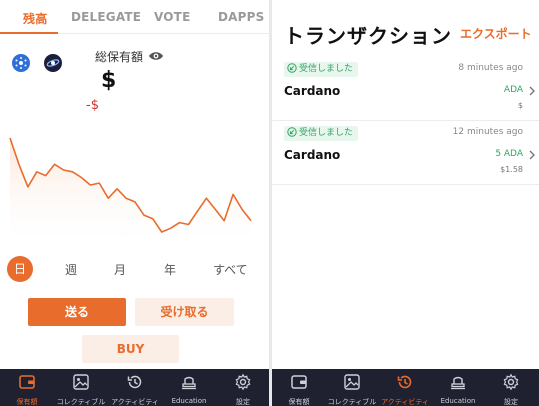  What do you see at coordinates (511, 169) in the screenshot?
I see `transaction-fiat-value: $1.58` at bounding box center [511, 169].